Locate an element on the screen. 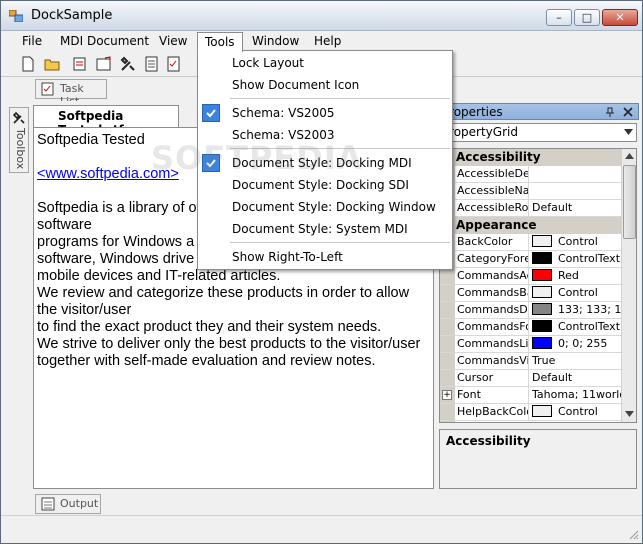  property-row: CommandsVisibTrue is located at coordinates (530, 361).